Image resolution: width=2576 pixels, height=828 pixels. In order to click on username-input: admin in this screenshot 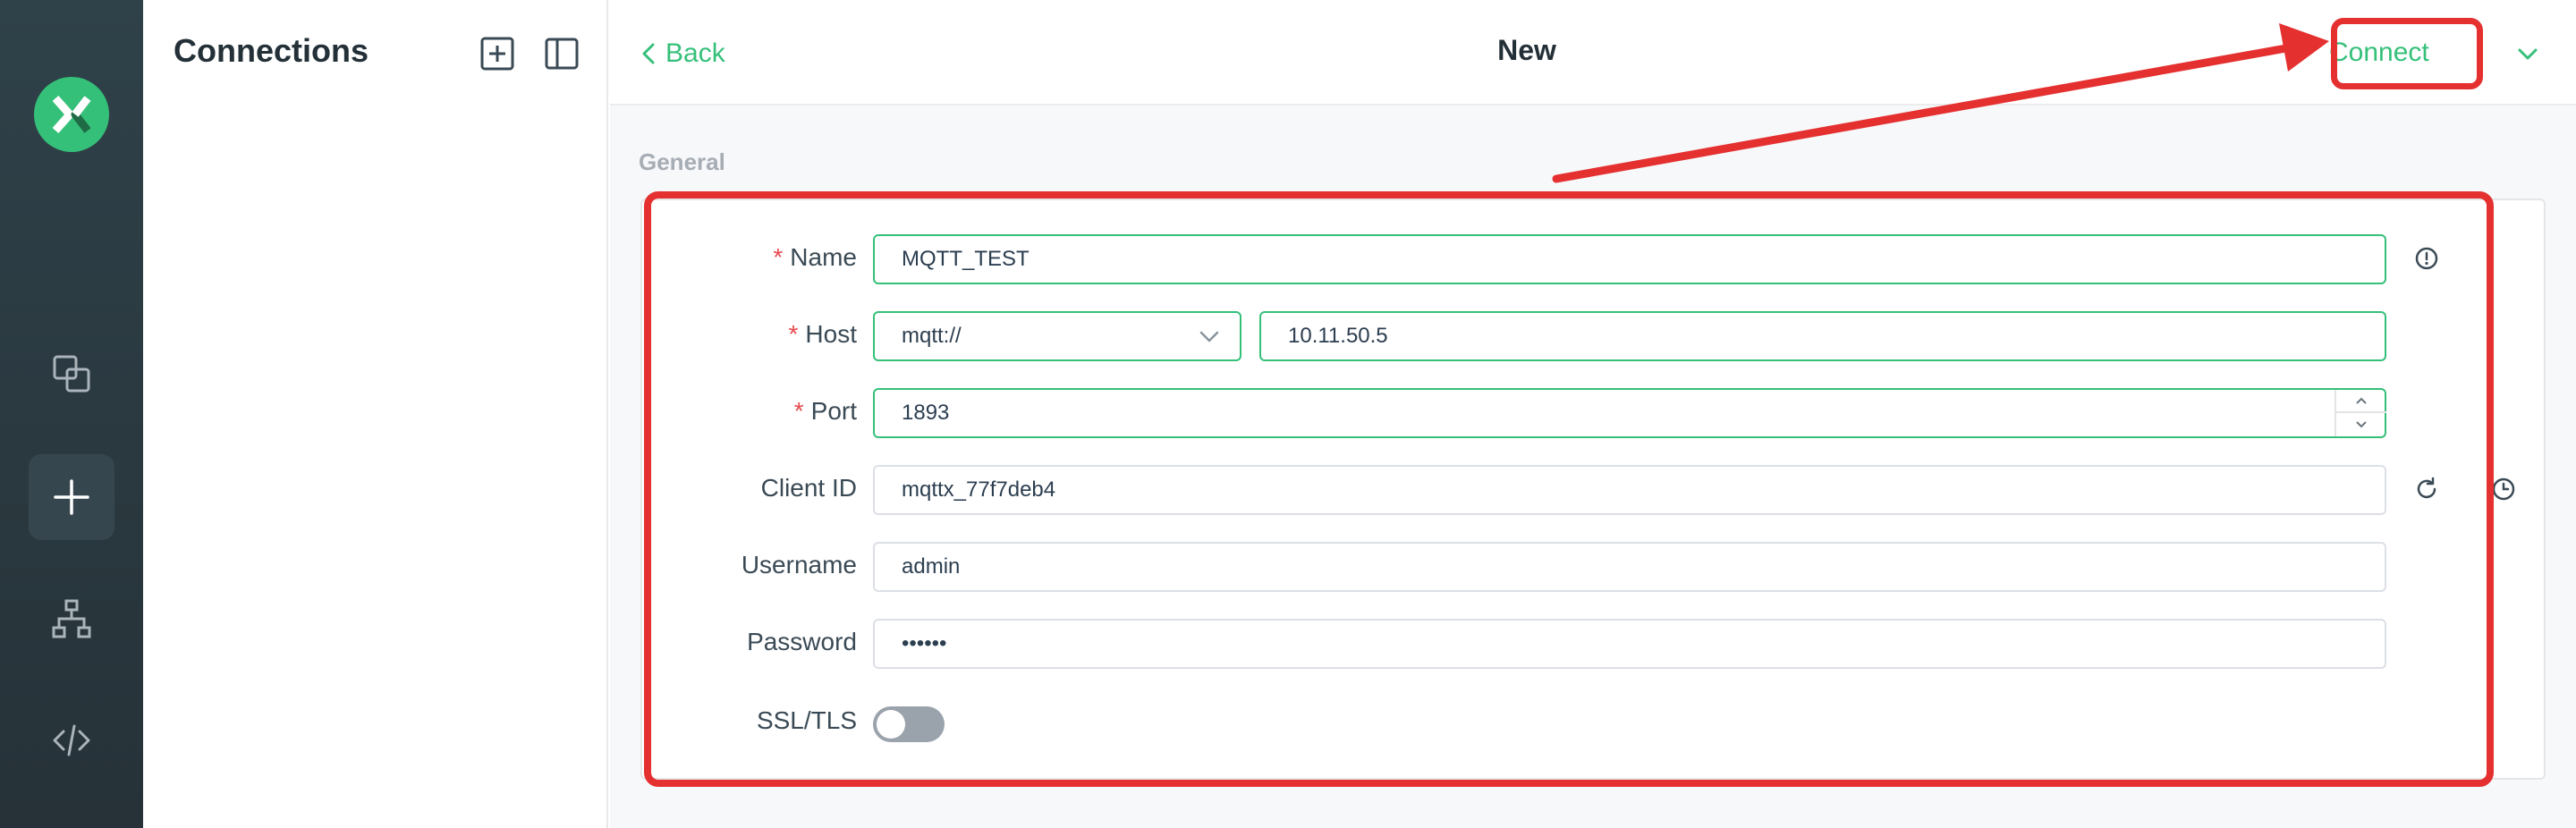, I will do `click(1629, 567)`.